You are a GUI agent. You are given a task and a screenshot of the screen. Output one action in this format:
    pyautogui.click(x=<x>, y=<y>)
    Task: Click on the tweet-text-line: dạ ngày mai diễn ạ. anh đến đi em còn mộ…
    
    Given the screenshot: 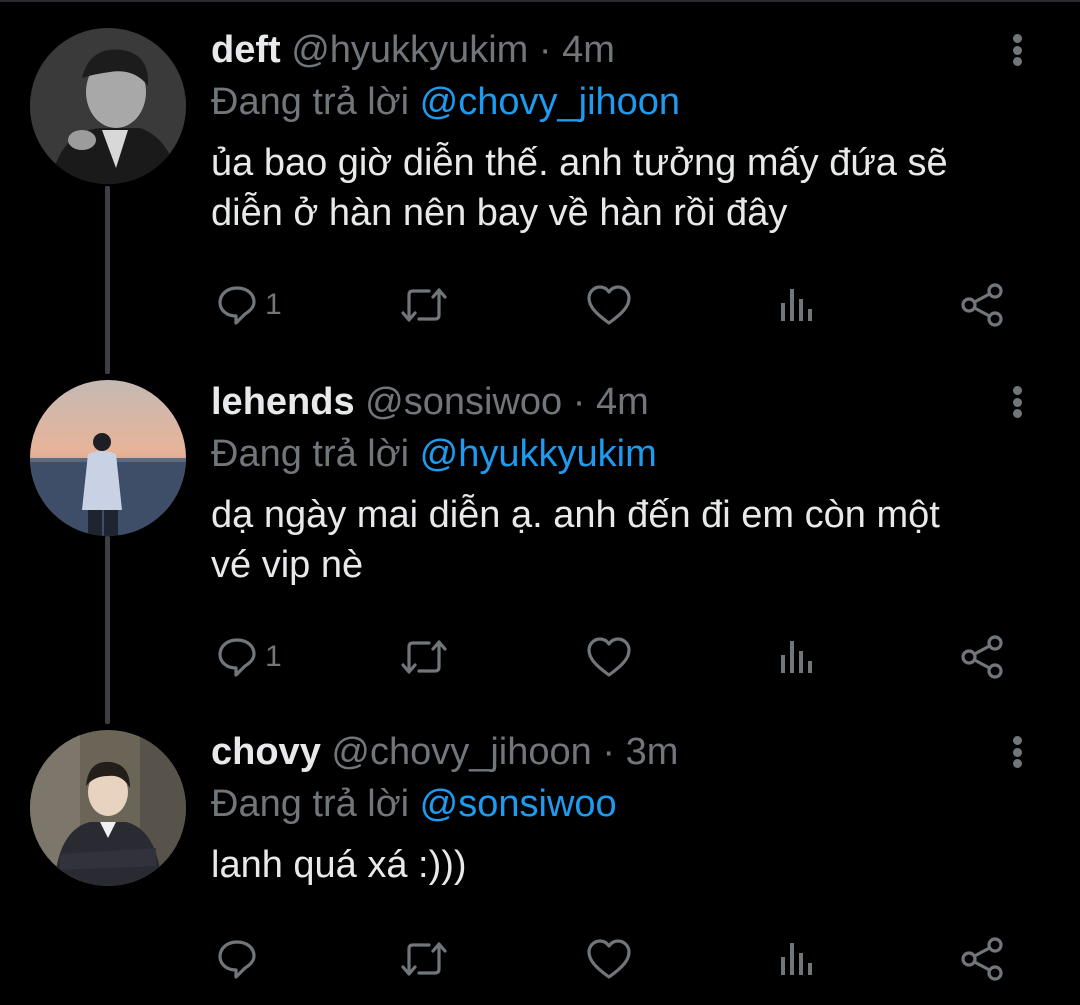 What is the action you would take?
    pyautogui.click(x=575, y=515)
    